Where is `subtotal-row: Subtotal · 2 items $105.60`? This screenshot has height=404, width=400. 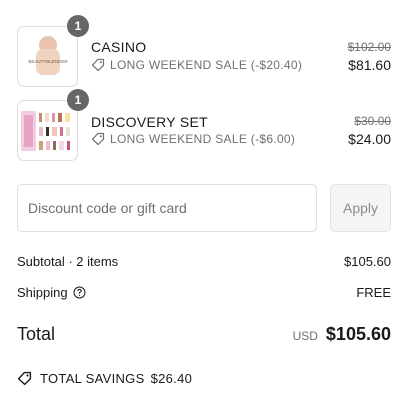 subtotal-row: Subtotal · 2 items $105.60 is located at coordinates (204, 261).